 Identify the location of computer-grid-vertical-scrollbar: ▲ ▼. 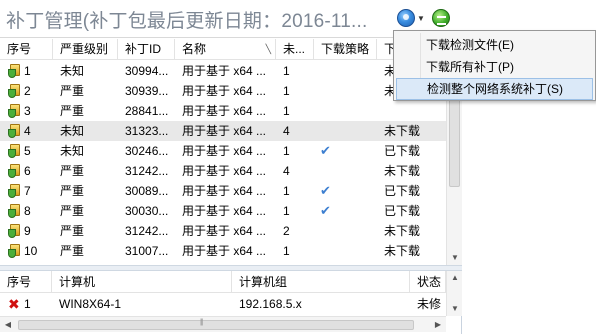
(454, 293).